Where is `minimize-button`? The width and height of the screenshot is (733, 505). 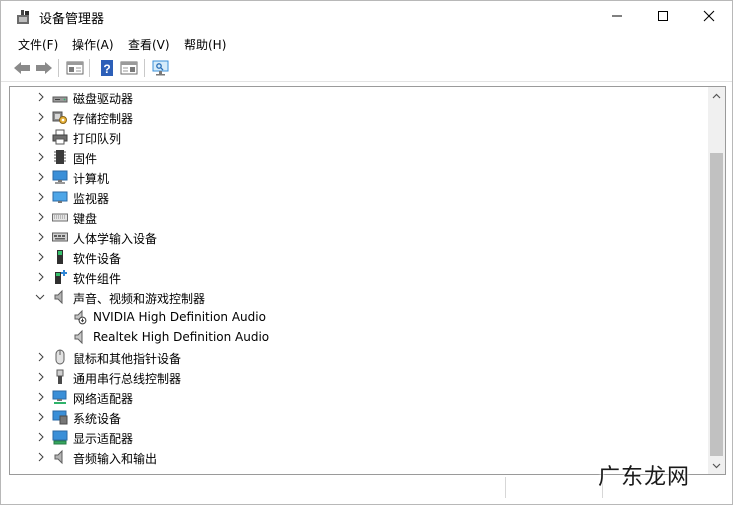
minimize-button is located at coordinates (617, 16).